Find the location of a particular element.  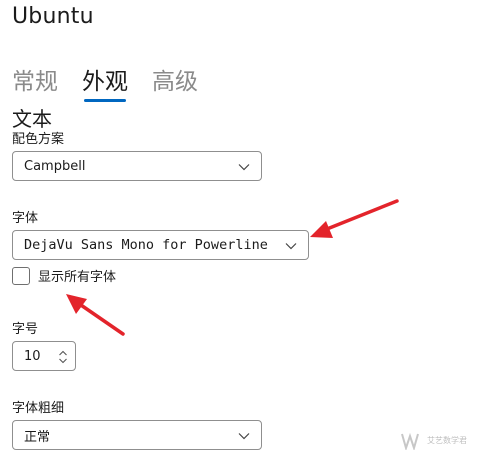

font-face-dropdown: DejaVu Sans Mono for Powerline is located at coordinates (160, 245).